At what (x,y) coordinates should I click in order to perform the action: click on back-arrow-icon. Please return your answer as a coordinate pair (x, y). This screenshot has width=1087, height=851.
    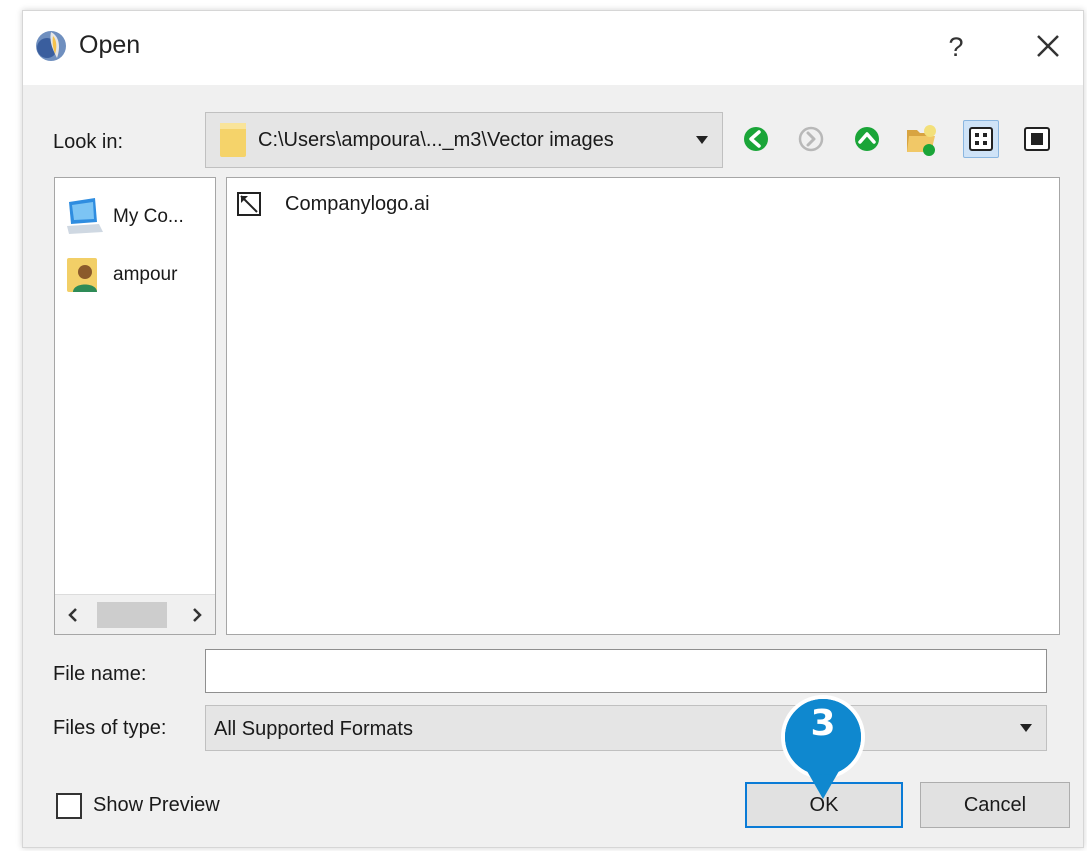
    Looking at the image, I should click on (756, 139).